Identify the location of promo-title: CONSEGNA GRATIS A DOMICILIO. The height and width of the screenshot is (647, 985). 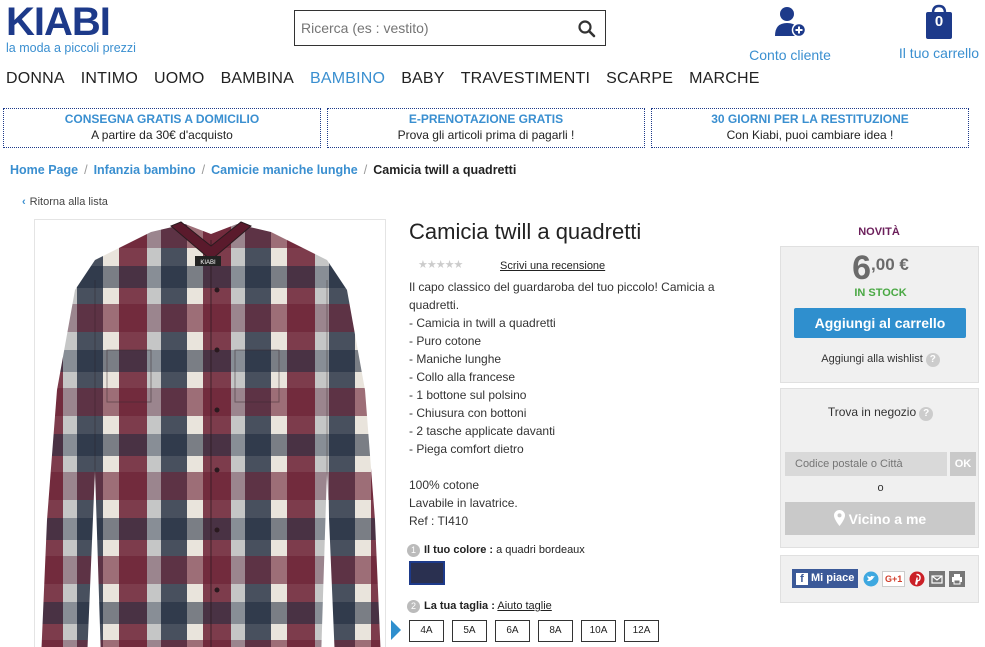
(162, 119).